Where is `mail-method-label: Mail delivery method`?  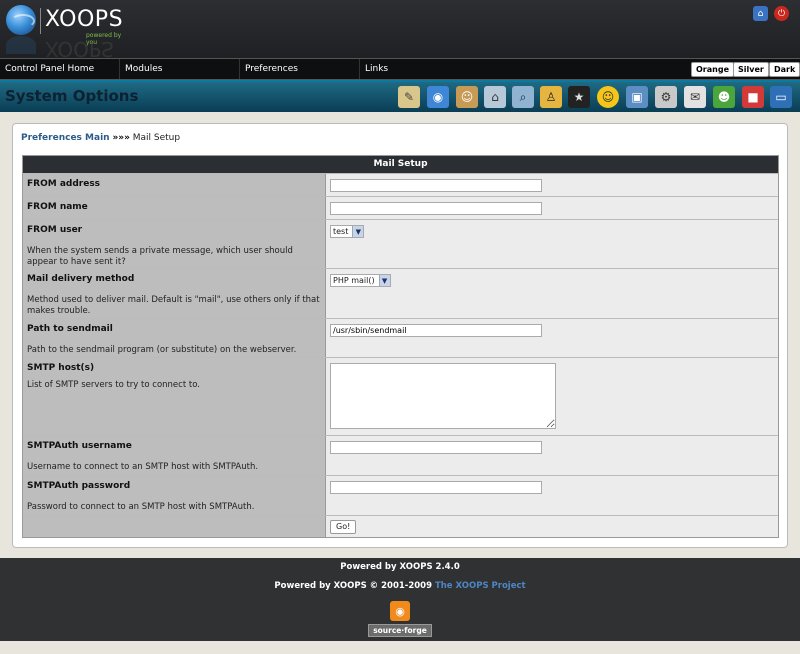 mail-method-label: Mail delivery method is located at coordinates (81, 279).